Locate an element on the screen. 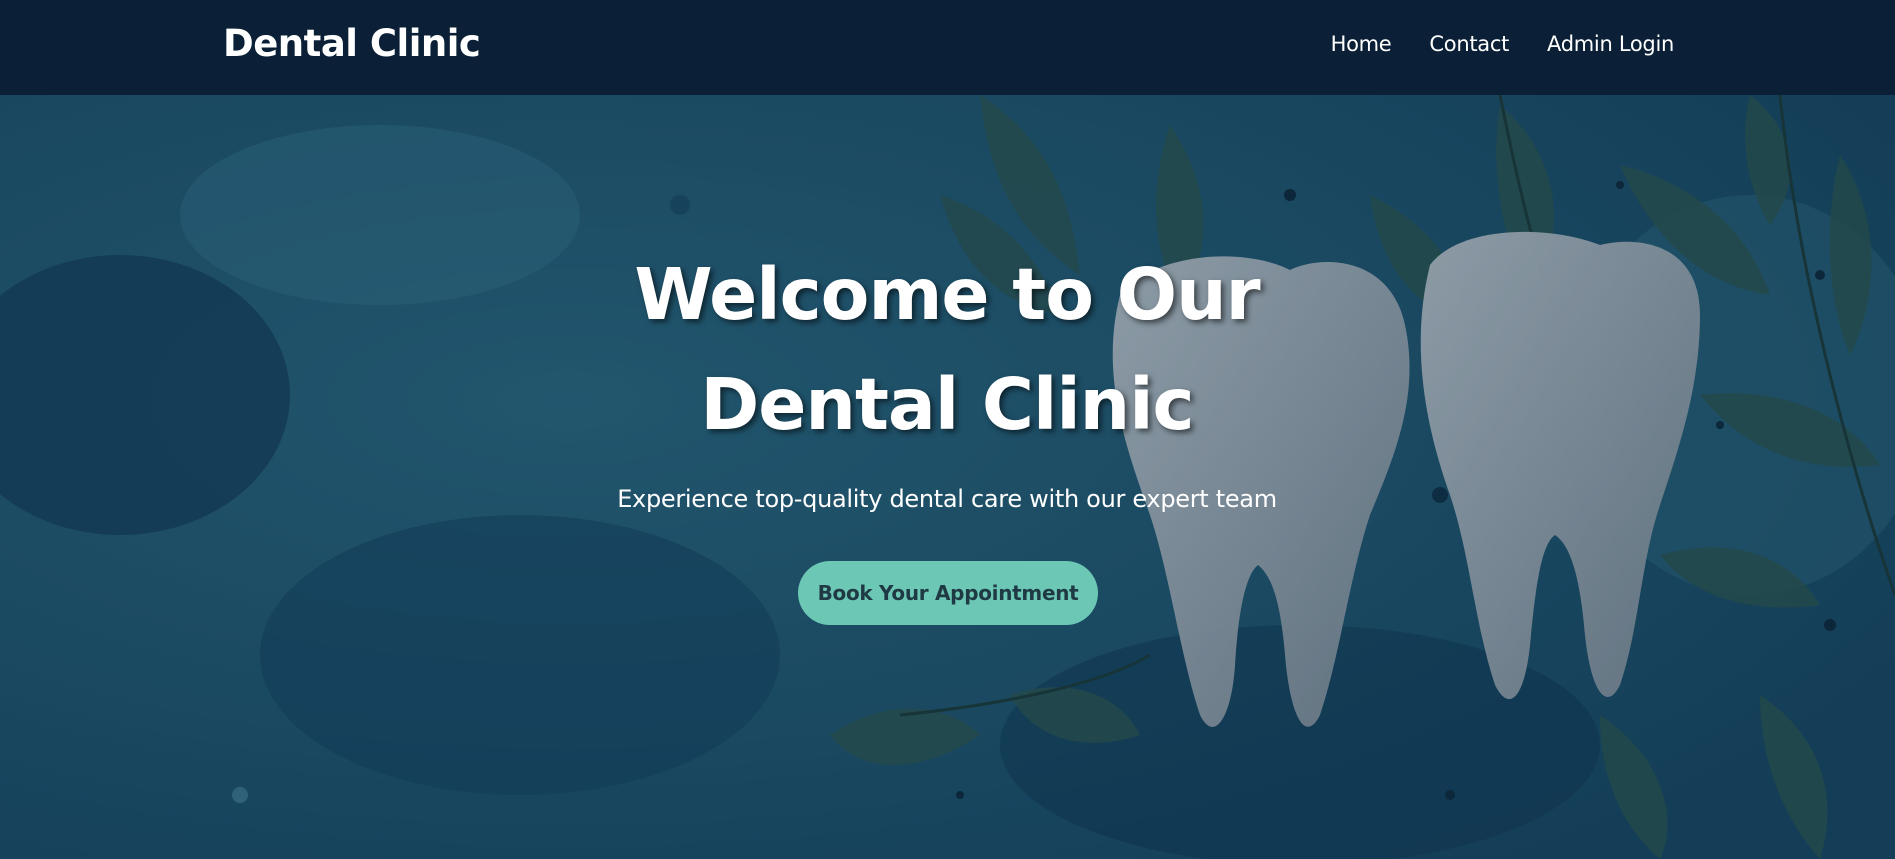  nav-link-home: Home is located at coordinates (1361, 44).